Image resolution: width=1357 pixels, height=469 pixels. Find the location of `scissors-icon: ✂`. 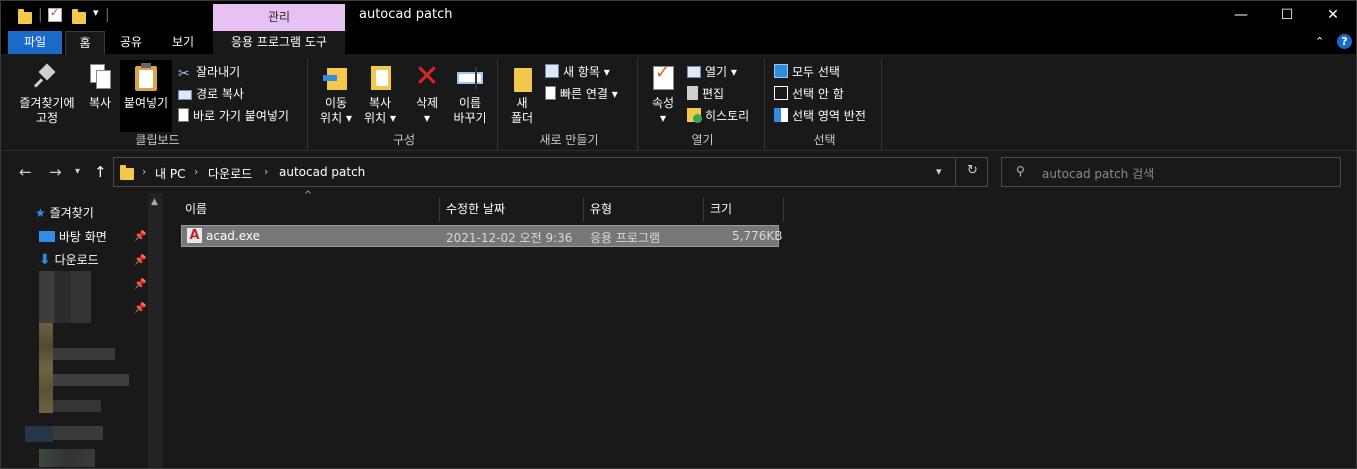

scissors-icon: ✂ is located at coordinates (184, 74).